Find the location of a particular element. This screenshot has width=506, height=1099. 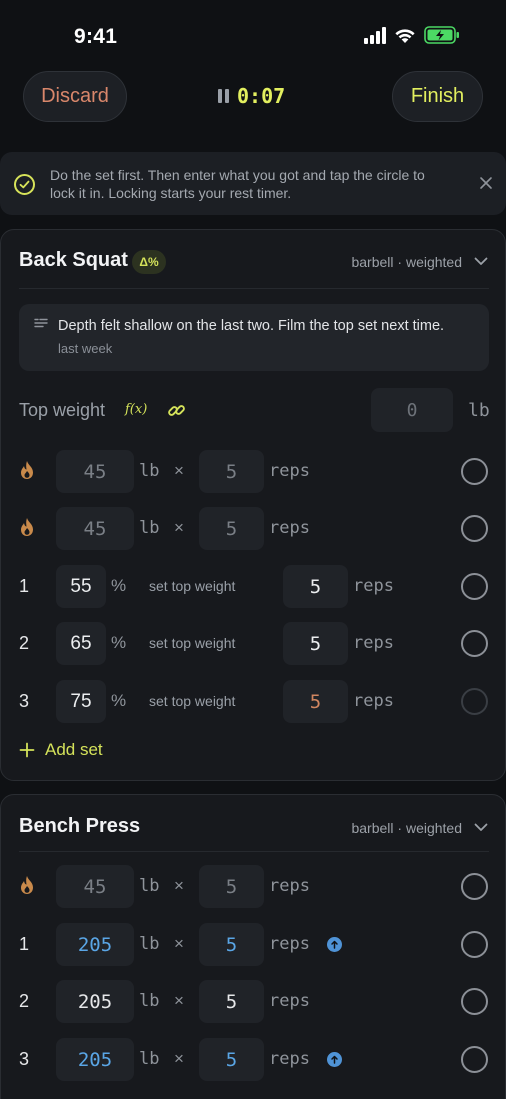

set-row: 2 65 % set top weight 5 reps is located at coordinates (253, 643).